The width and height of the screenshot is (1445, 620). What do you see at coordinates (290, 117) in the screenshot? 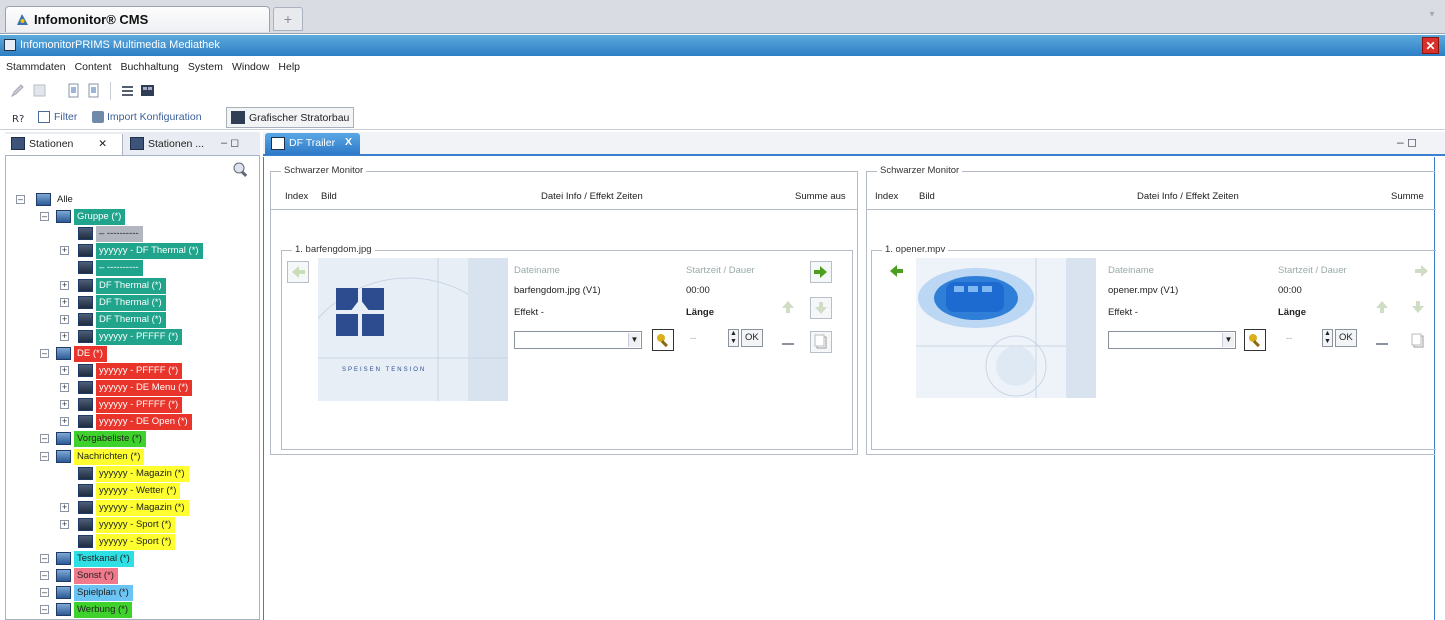
I see `perspective-selected: Grafischer Stratorbau` at bounding box center [290, 117].